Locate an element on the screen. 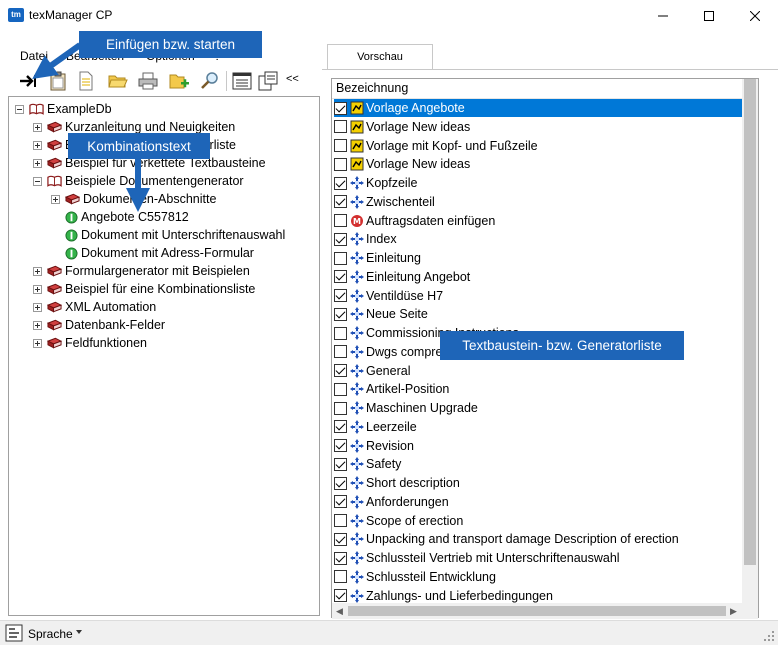 This screenshot has height=645, width=778. close-button is located at coordinates (755, 15).